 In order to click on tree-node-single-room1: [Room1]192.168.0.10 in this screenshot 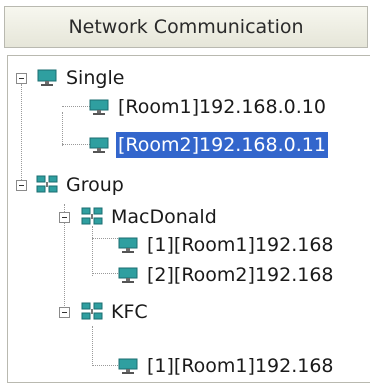, I will do `click(208, 107)`.